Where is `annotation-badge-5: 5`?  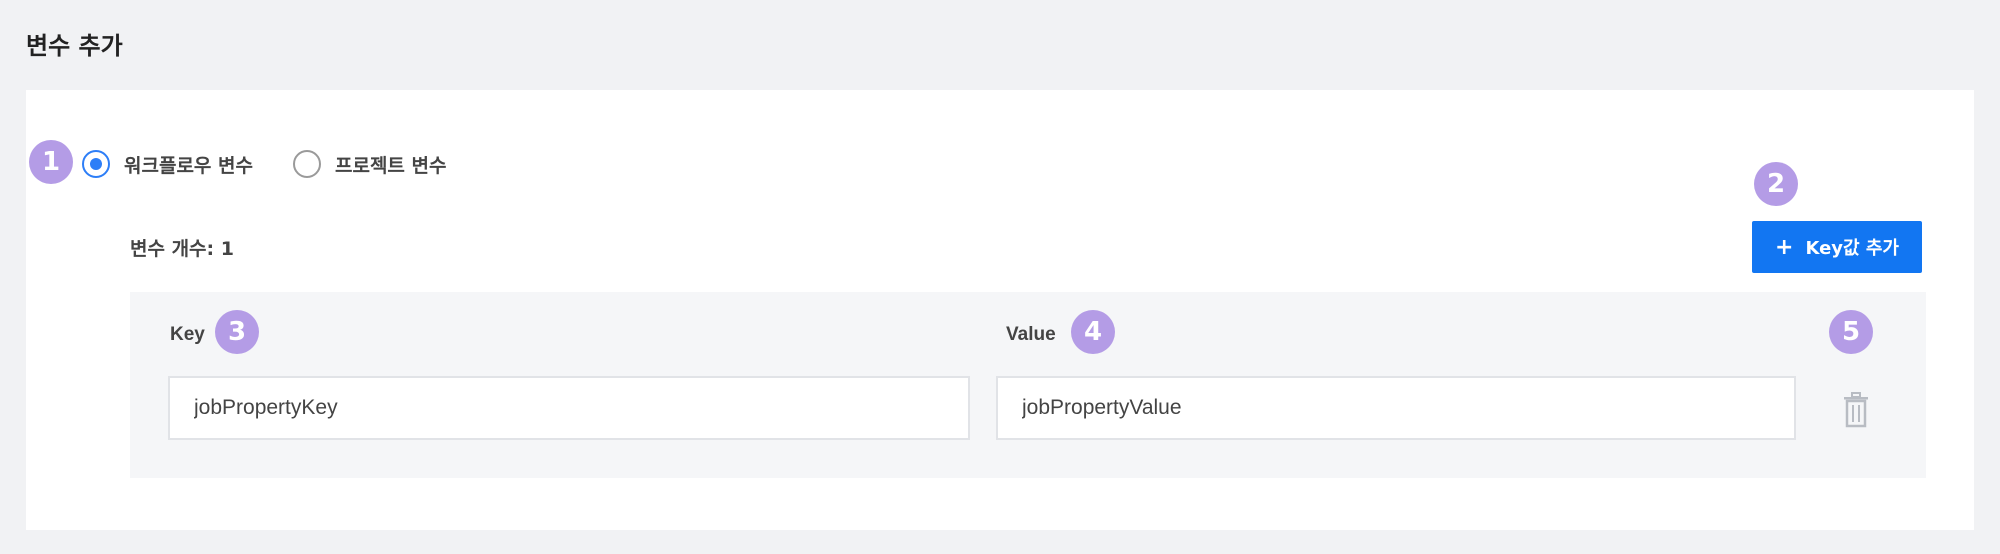 annotation-badge-5: 5 is located at coordinates (1851, 332).